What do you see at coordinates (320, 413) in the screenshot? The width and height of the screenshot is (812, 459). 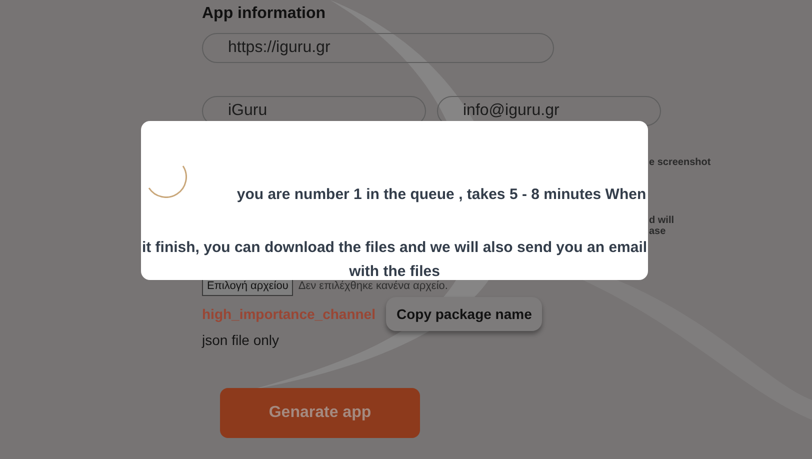 I see `generate-button: Genarate app` at bounding box center [320, 413].